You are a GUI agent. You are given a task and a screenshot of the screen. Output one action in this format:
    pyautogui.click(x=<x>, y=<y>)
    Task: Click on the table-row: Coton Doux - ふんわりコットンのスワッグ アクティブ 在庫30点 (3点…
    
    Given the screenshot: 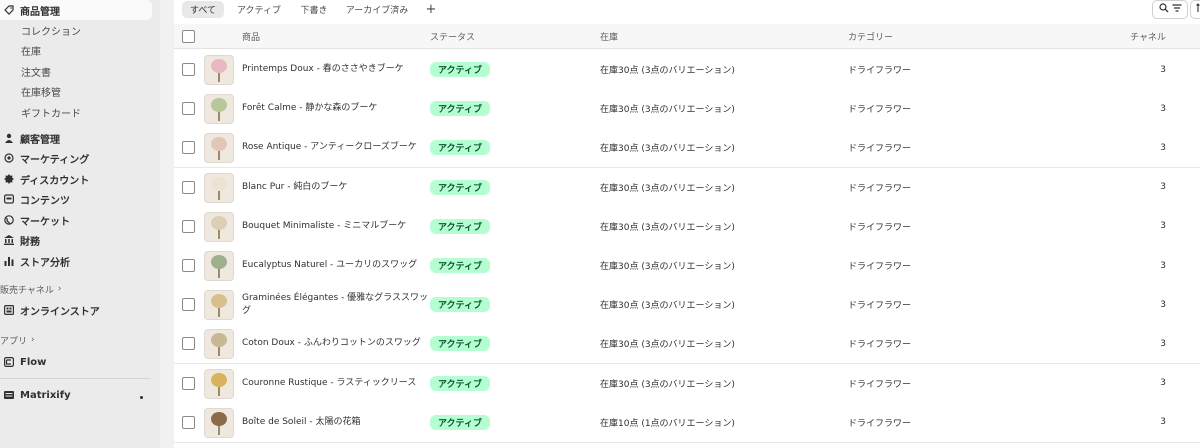 What is the action you would take?
    pyautogui.click(x=687, y=344)
    